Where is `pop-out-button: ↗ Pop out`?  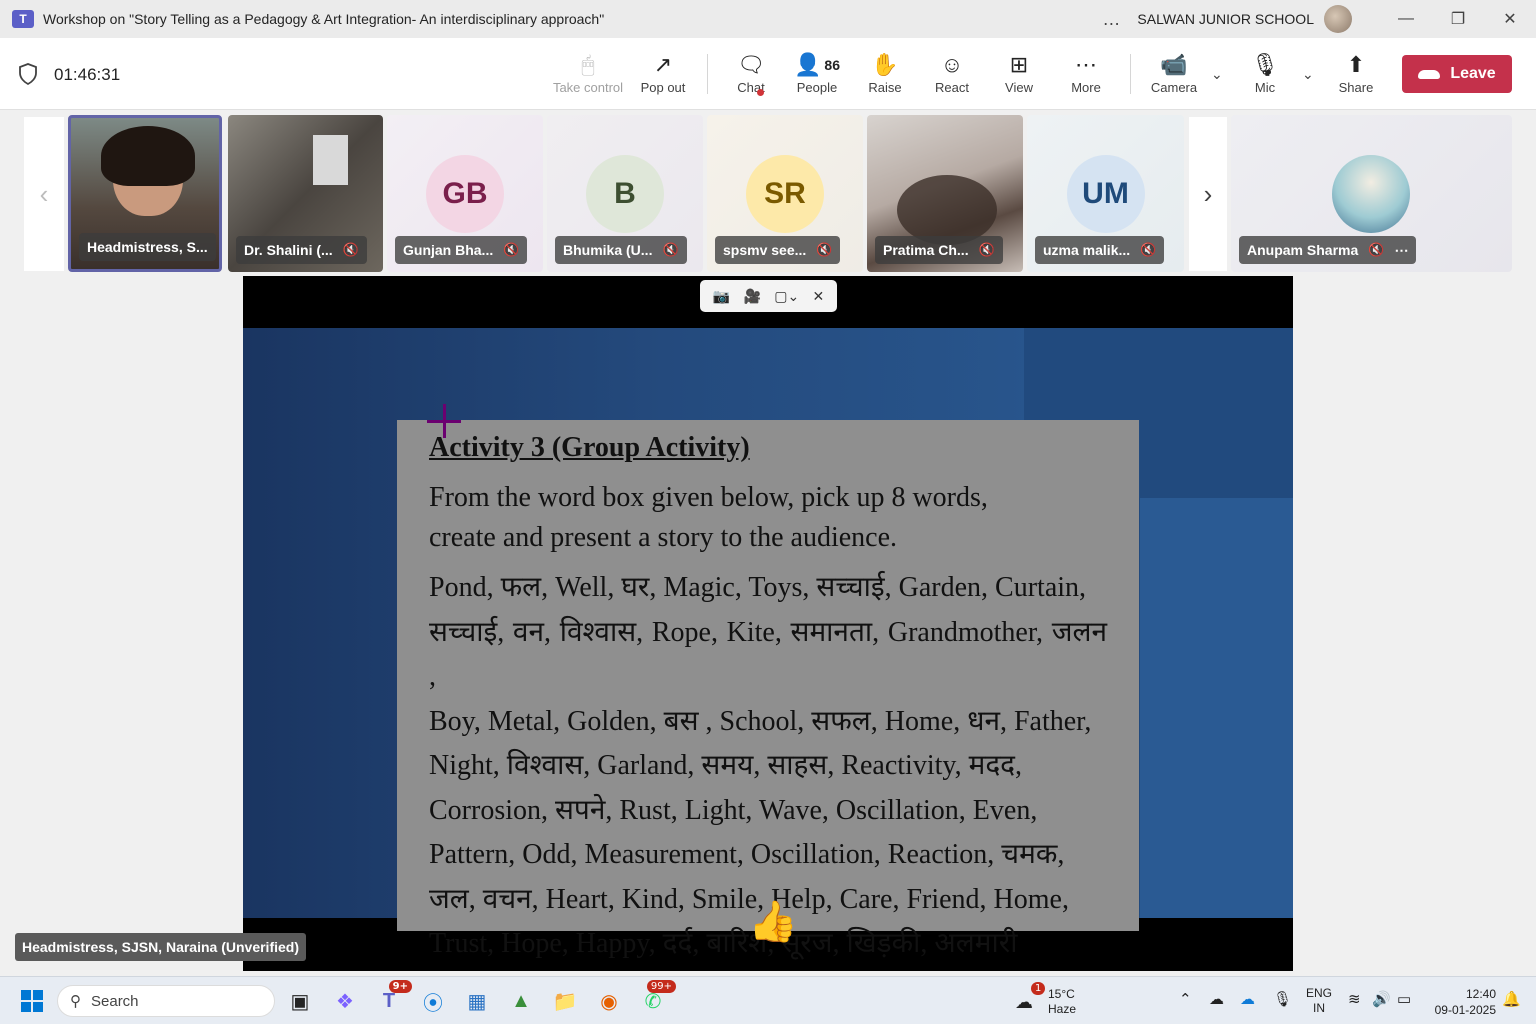 pop-out-button: ↗ Pop out is located at coordinates (663, 72).